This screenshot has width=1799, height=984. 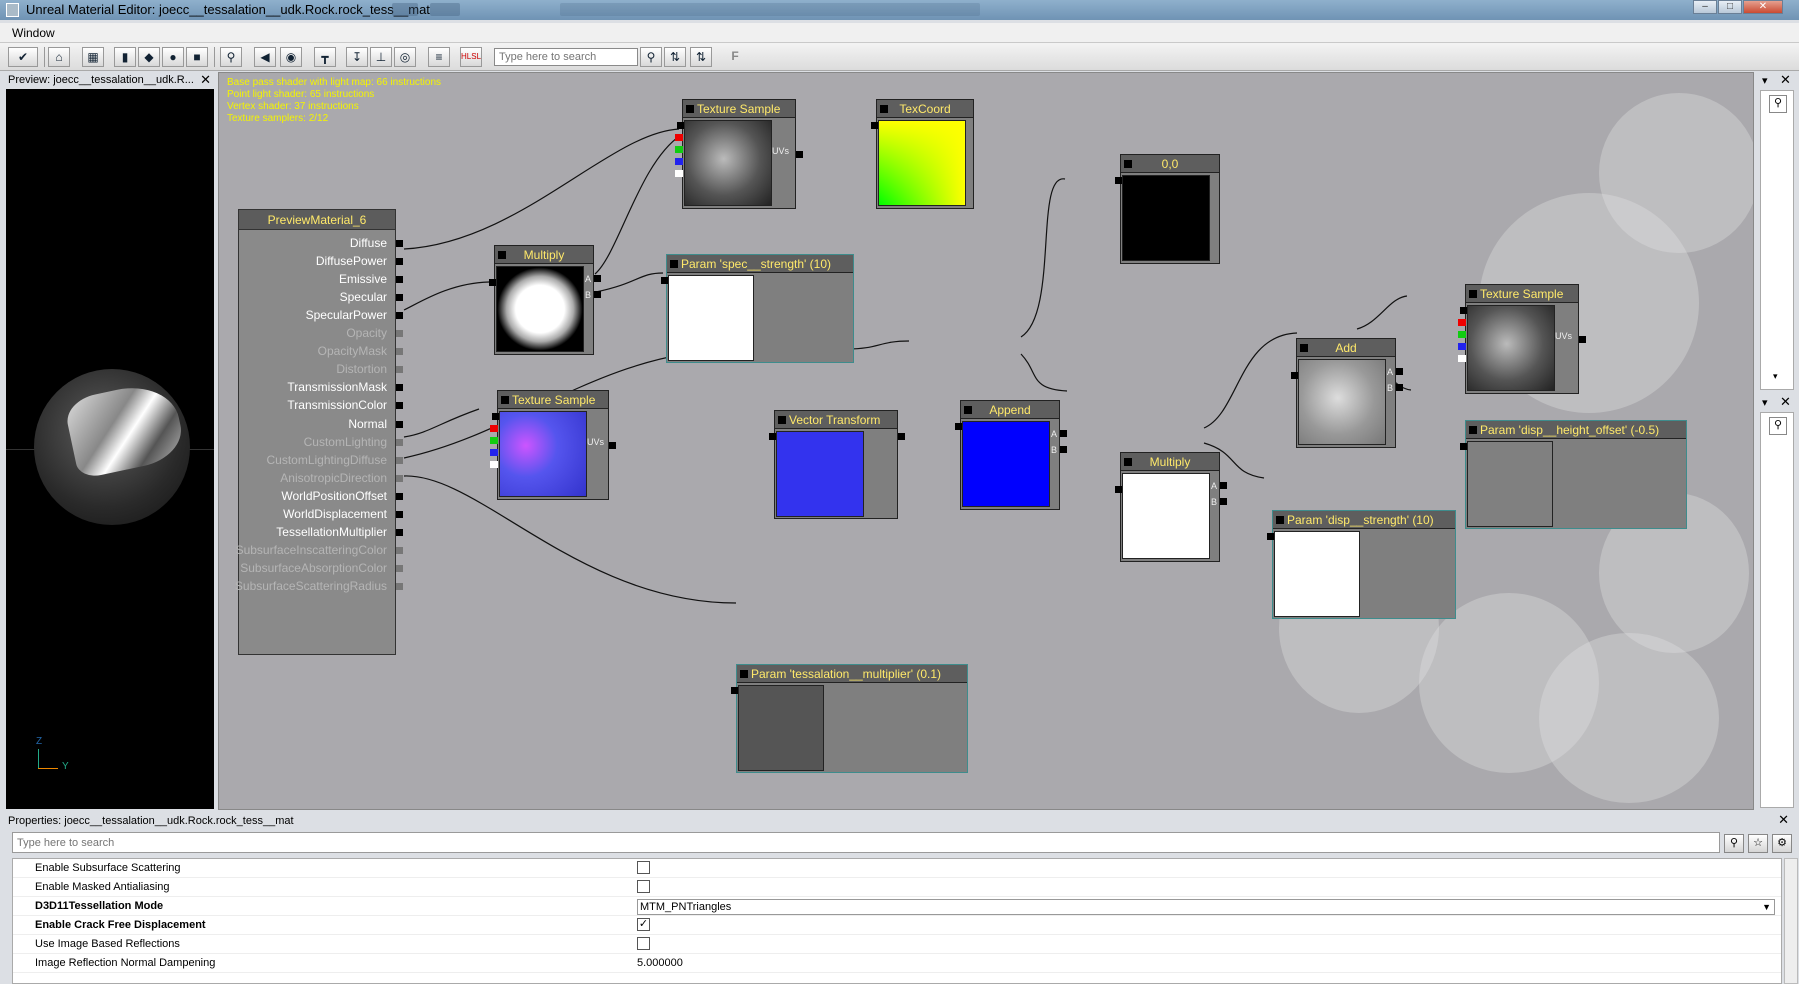 What do you see at coordinates (149, 57) in the screenshot?
I see `cube-icon: ◆` at bounding box center [149, 57].